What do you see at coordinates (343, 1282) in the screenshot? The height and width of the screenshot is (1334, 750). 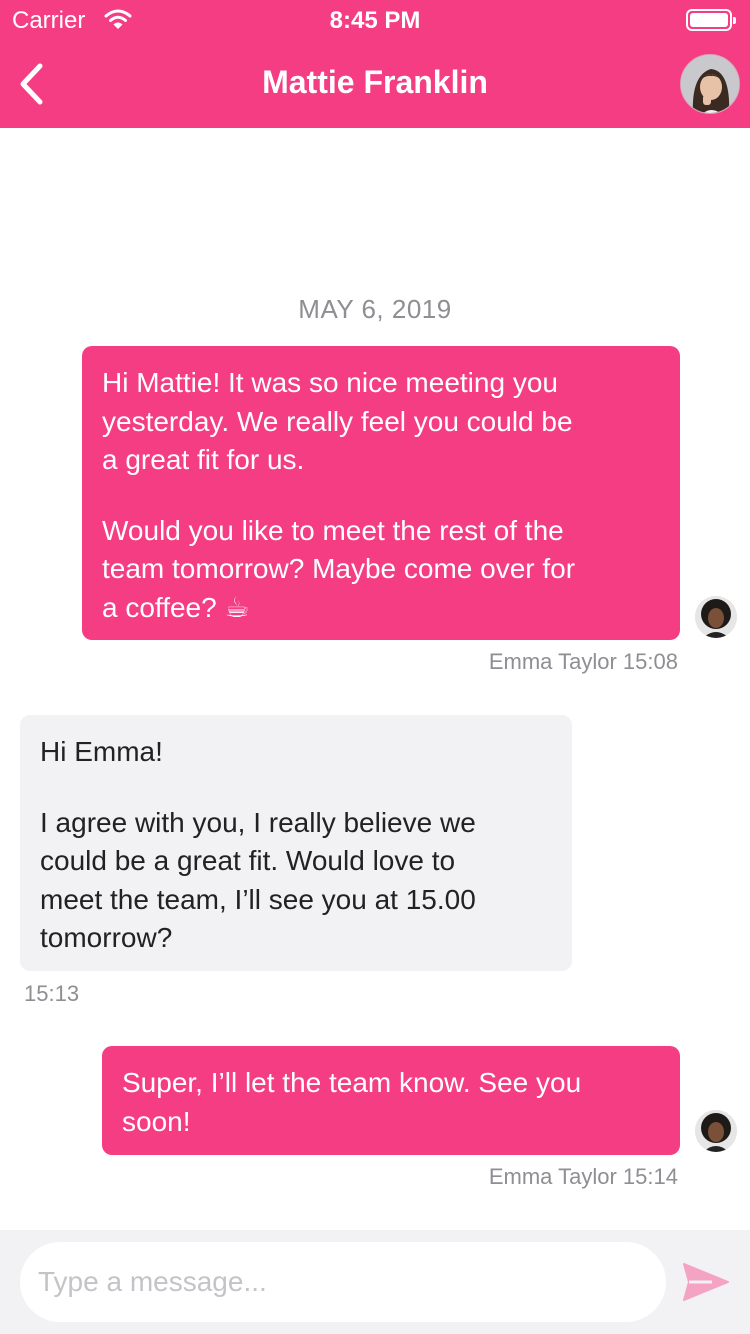 I see `message-input` at bounding box center [343, 1282].